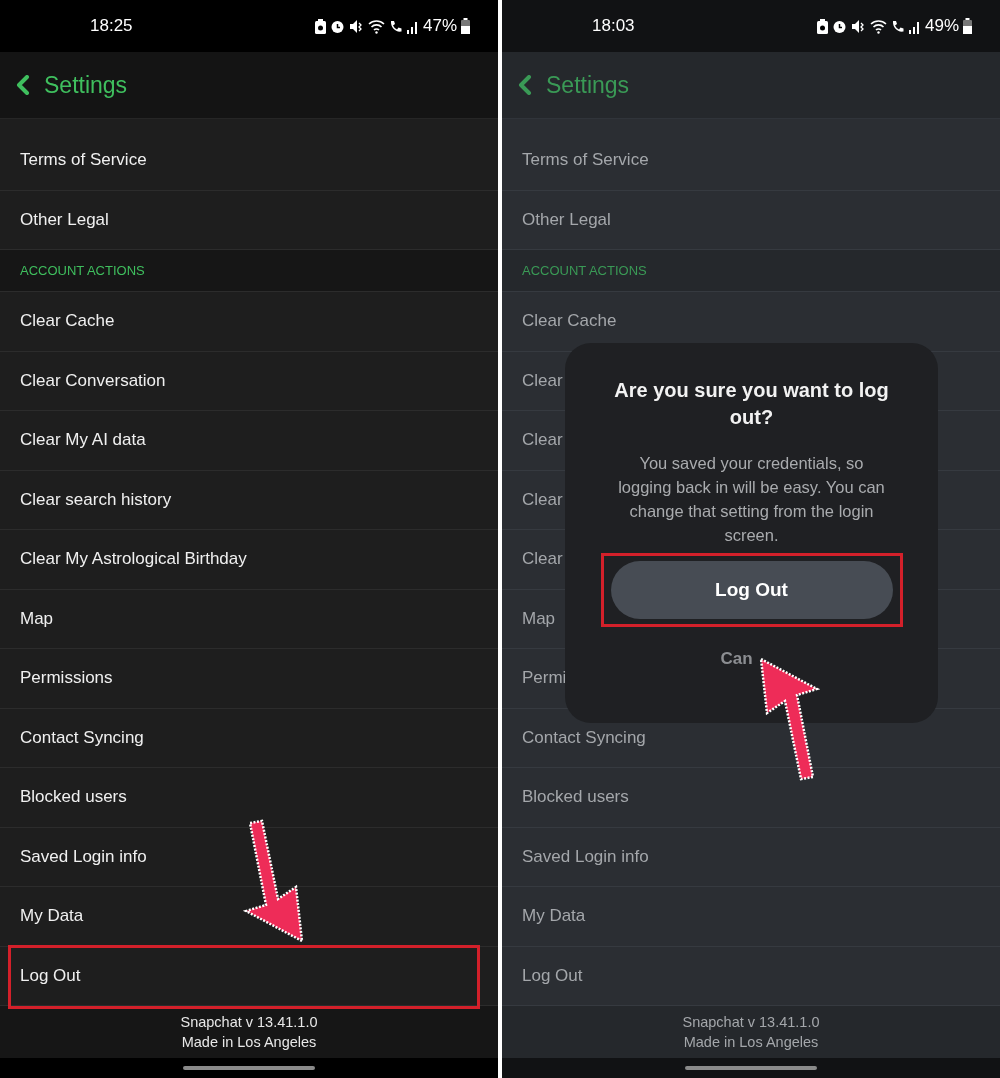  I want to click on settings-item: Clear Cache, so click(249, 322).